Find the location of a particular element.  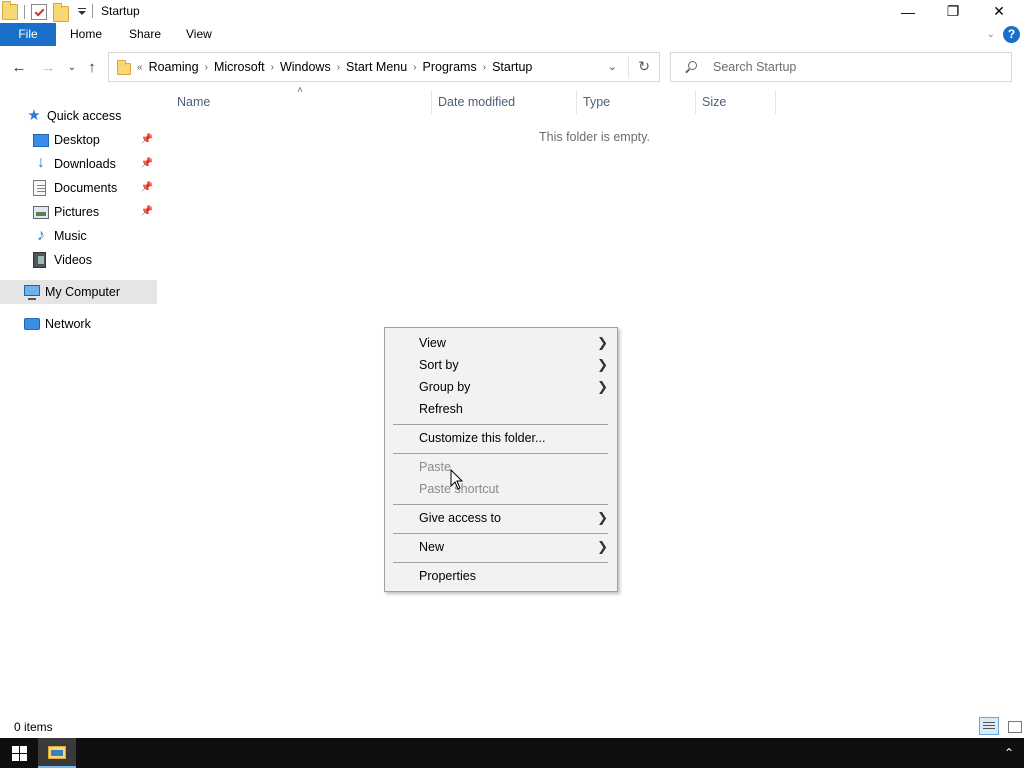

refresh-icon: ↻ is located at coordinates (644, 66).